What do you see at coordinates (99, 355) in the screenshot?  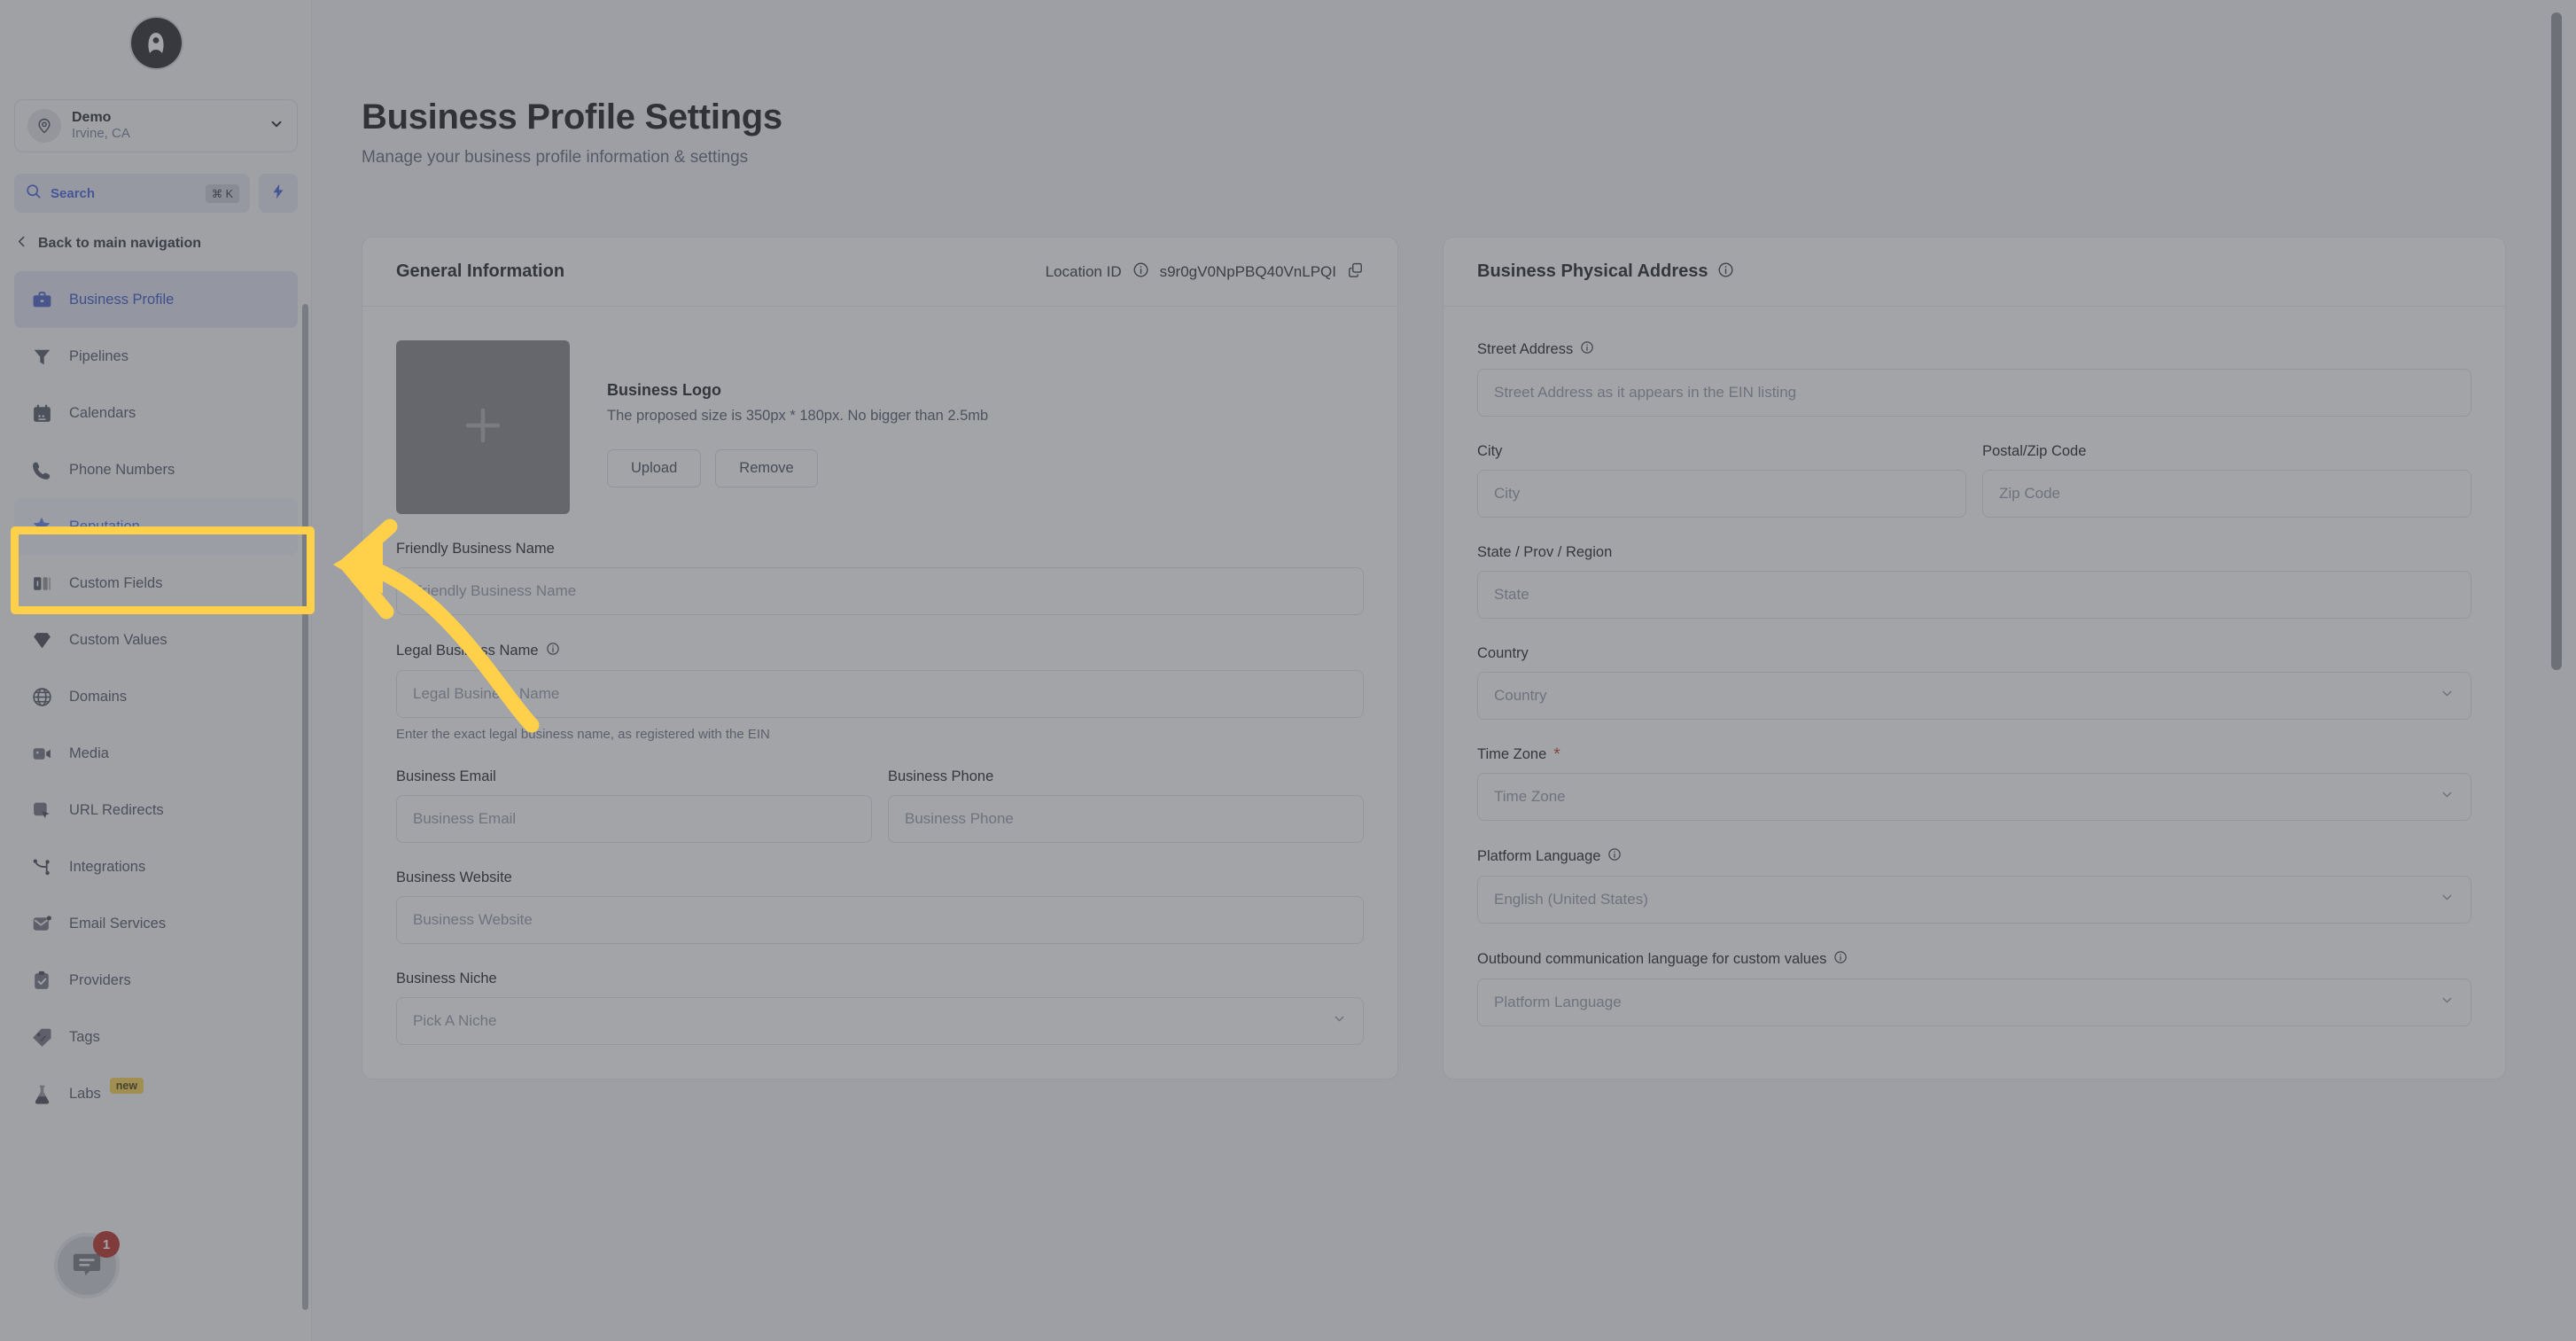 I see `sidebar-item-label: Pipelines` at bounding box center [99, 355].